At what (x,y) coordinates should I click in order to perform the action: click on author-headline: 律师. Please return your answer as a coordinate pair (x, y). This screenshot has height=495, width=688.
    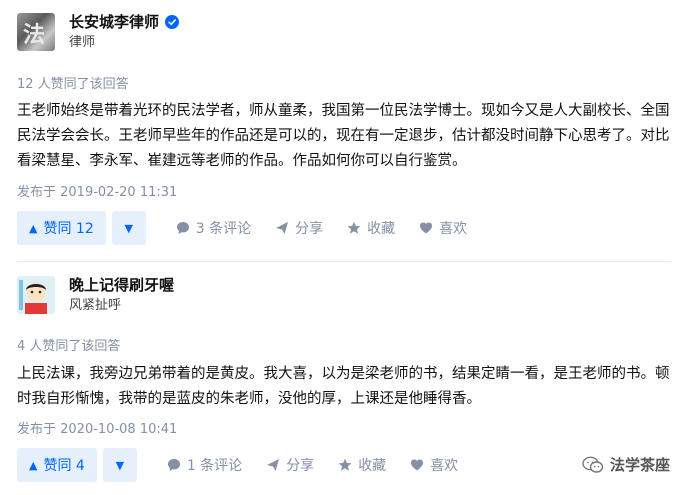
    Looking at the image, I should click on (82, 42).